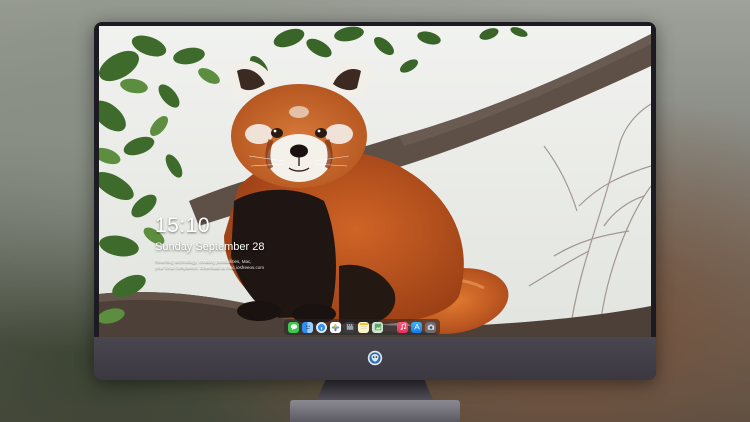  I want to click on messages-icon, so click(293, 327).